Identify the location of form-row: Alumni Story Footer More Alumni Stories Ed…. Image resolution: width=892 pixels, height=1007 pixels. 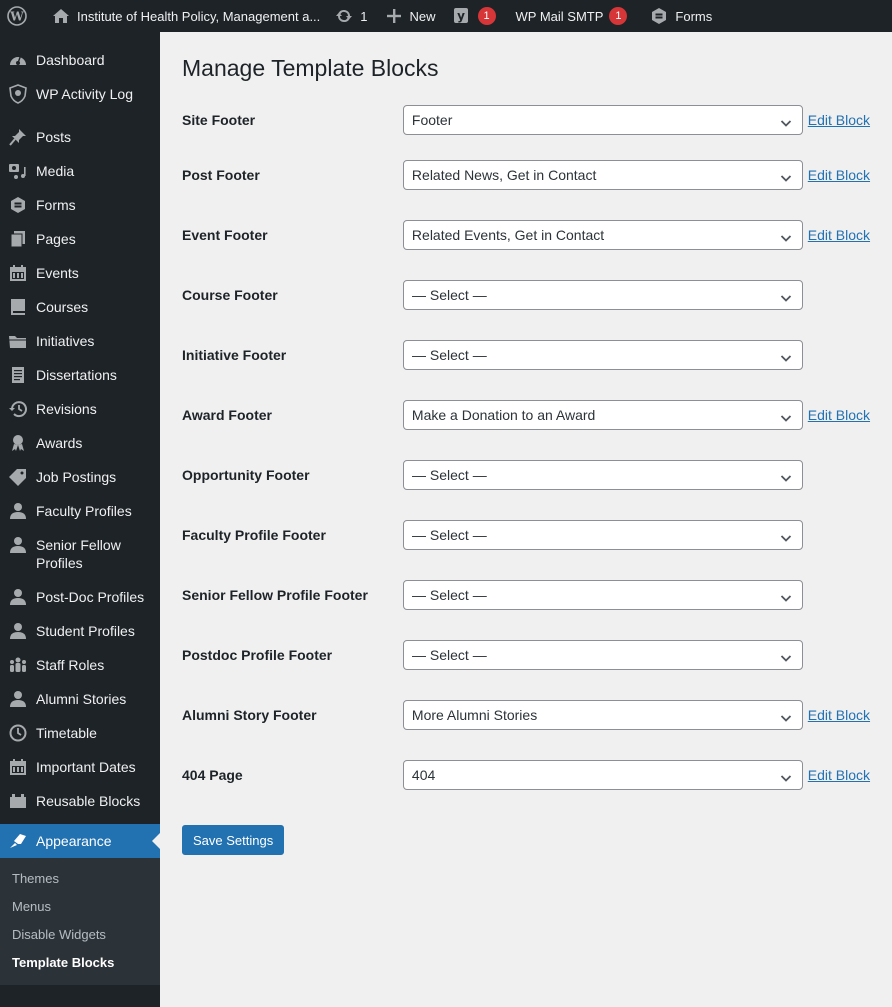
(526, 715).